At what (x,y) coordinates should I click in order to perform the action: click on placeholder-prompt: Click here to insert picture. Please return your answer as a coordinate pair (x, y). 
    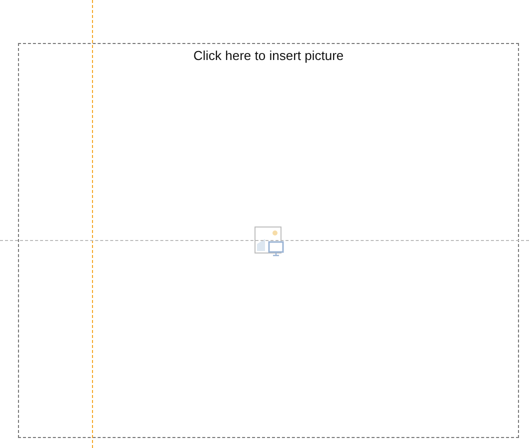
    Looking at the image, I should click on (268, 55).